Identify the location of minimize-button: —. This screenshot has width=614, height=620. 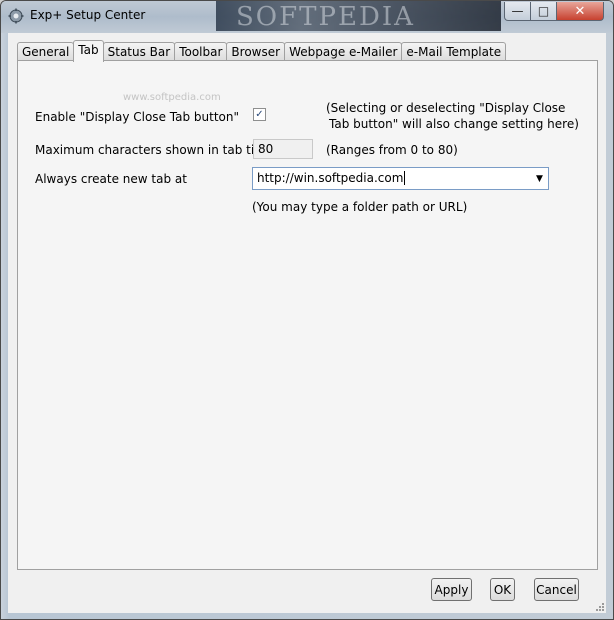
(517, 11).